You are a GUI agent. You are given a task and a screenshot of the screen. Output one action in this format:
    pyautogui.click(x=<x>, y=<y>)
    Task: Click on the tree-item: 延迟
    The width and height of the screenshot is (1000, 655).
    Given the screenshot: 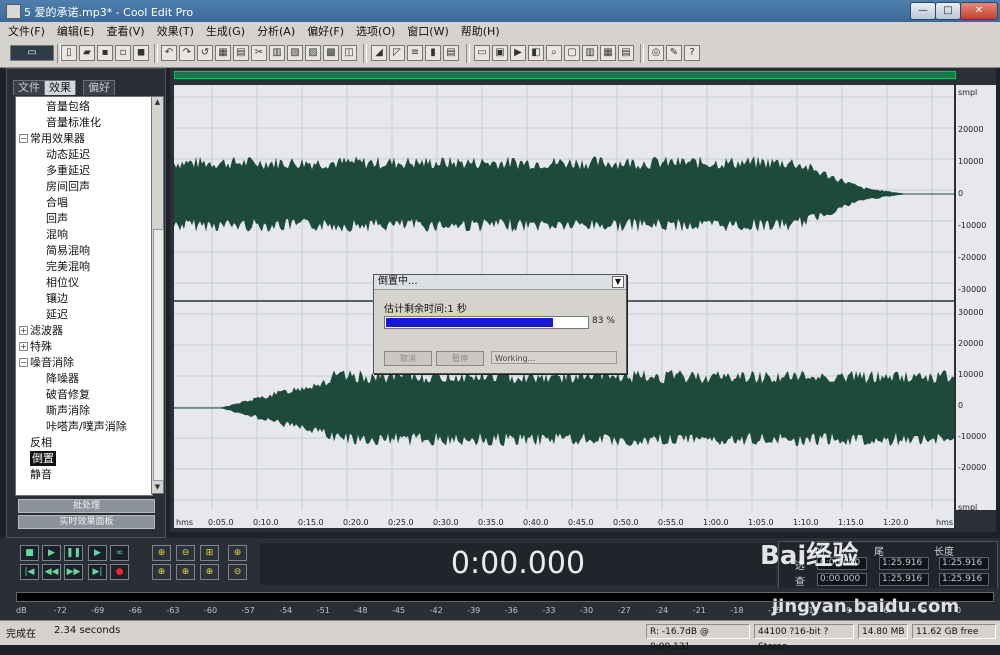 What is the action you would take?
    pyautogui.click(x=57, y=314)
    